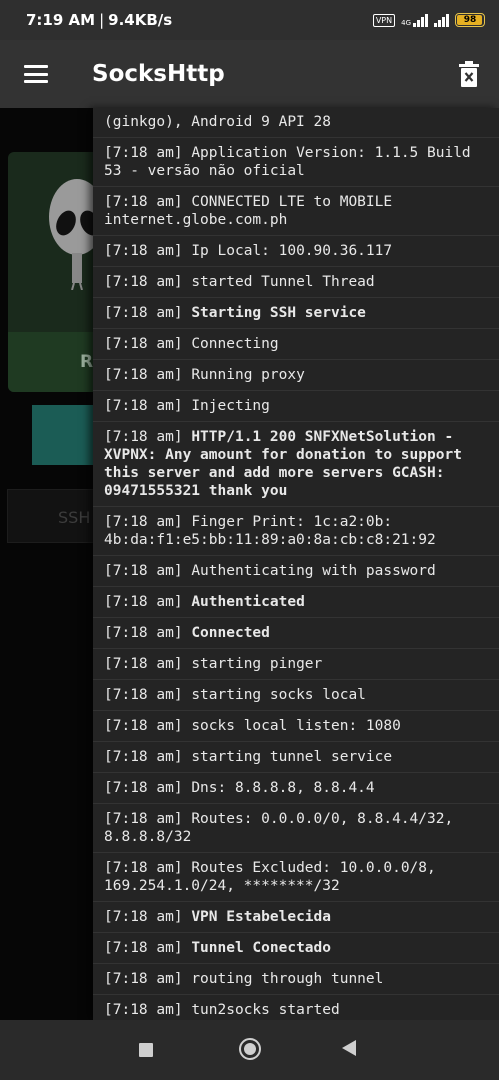 The image size is (499, 1080). I want to click on log-entry: (ginkgo), Android 9 API 28, so click(296, 123).